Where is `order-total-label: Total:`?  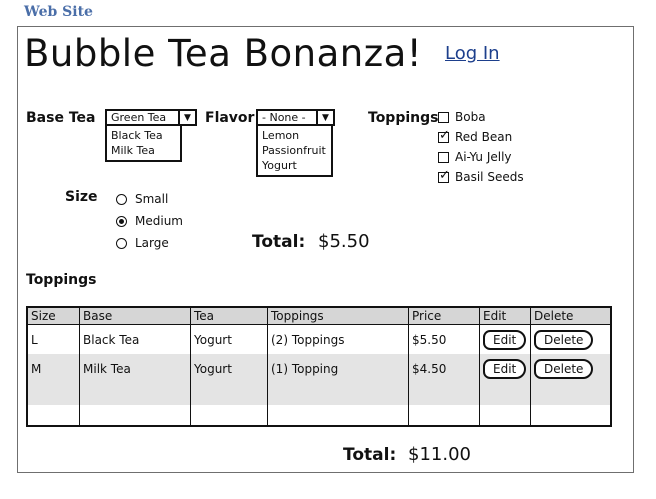 order-total-label: Total: is located at coordinates (370, 455).